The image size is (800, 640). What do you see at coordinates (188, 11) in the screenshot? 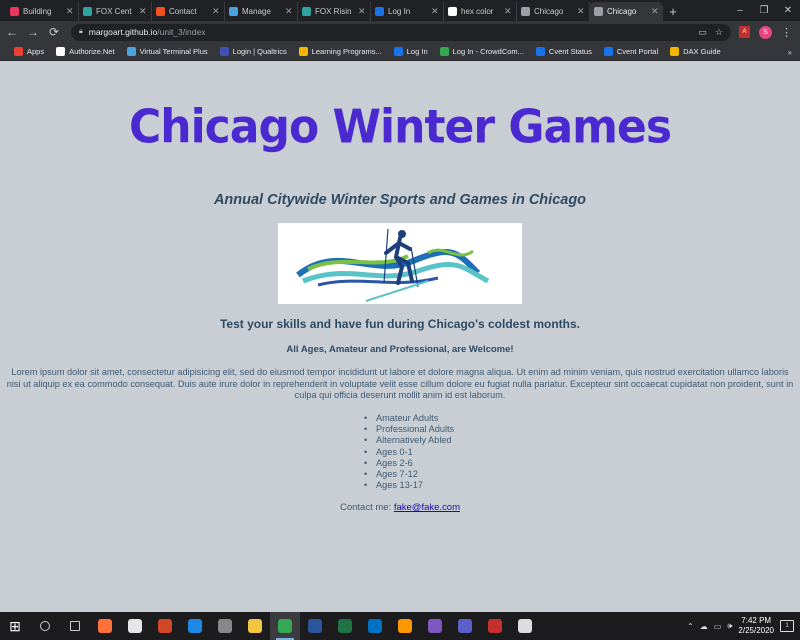
I see `browser-tab: Contact ✕` at bounding box center [188, 11].